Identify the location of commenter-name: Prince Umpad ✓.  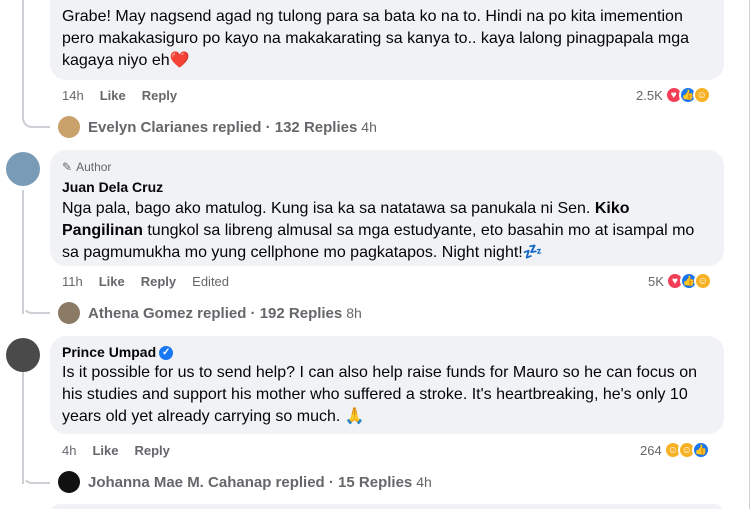
(387, 352).